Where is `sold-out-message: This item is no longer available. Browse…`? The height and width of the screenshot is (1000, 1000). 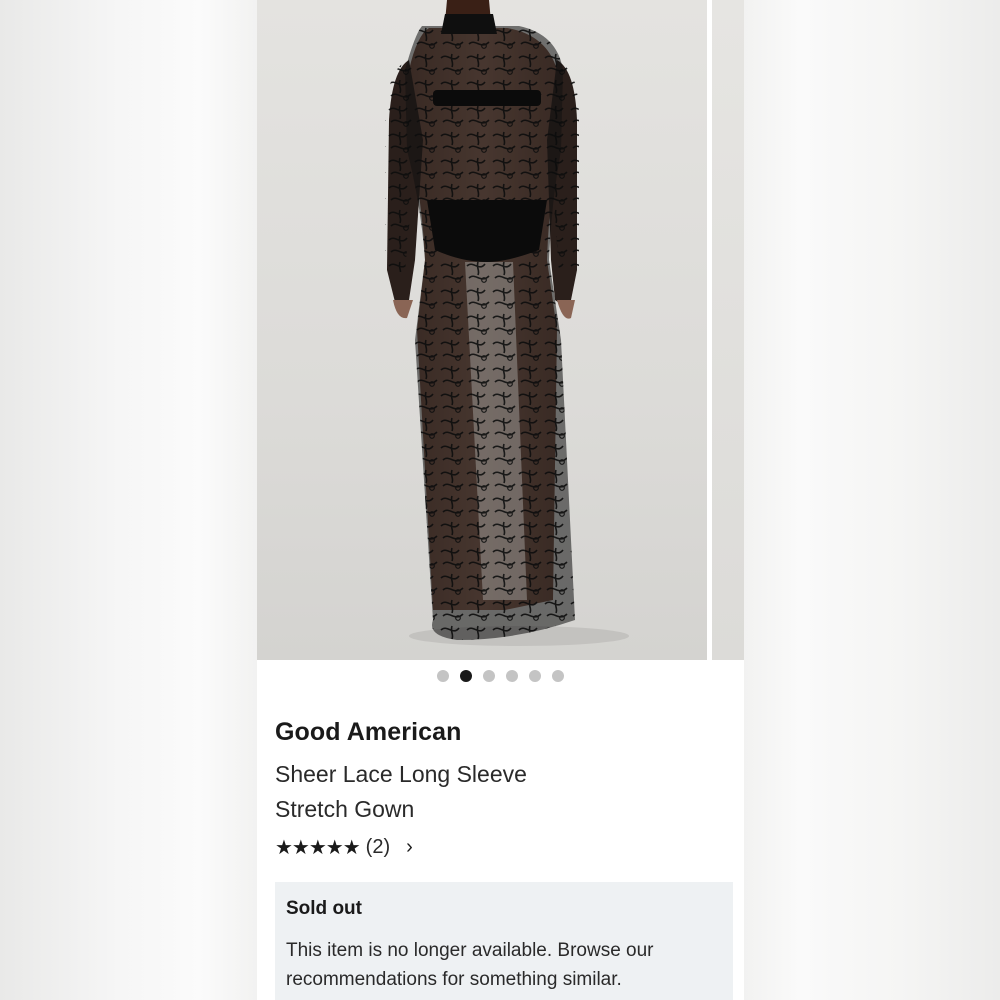 sold-out-message: This item is no longer available. Browse… is located at coordinates (470, 965).